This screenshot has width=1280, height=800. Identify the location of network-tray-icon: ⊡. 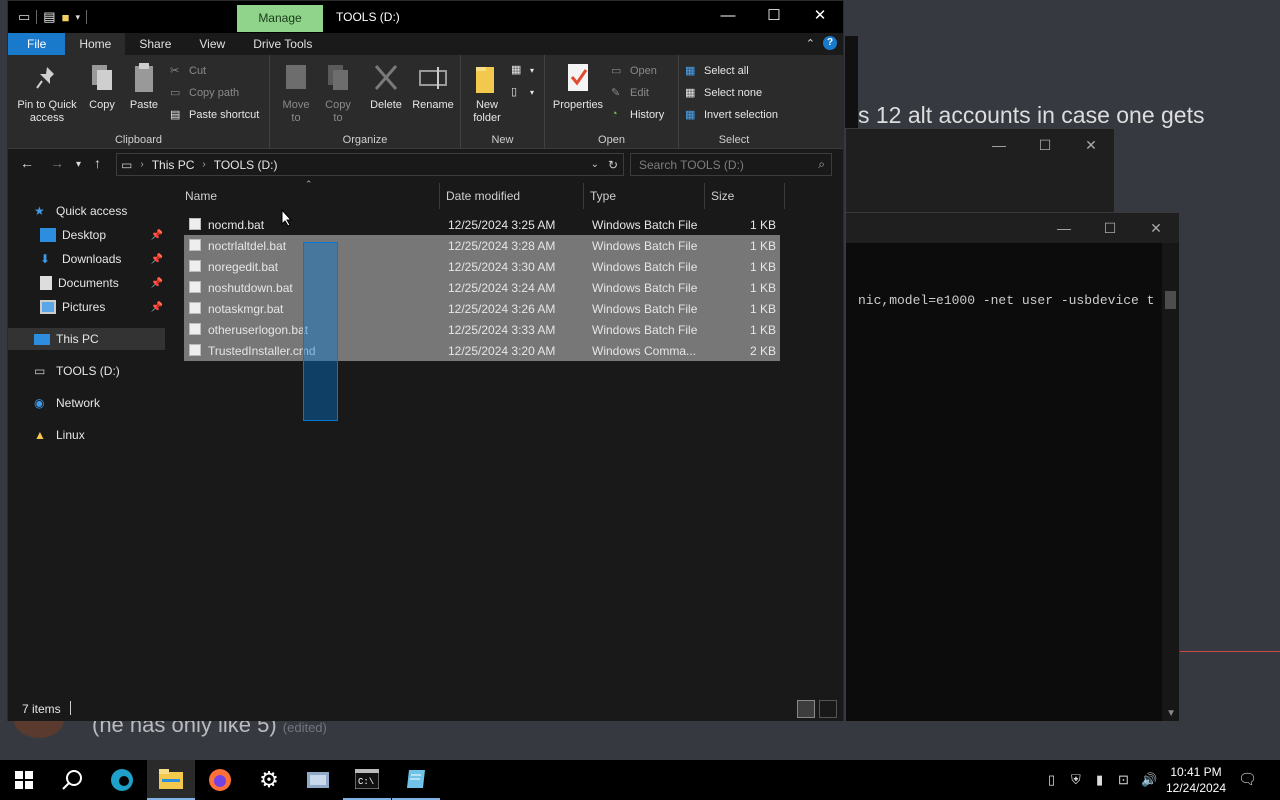
(1123, 780).